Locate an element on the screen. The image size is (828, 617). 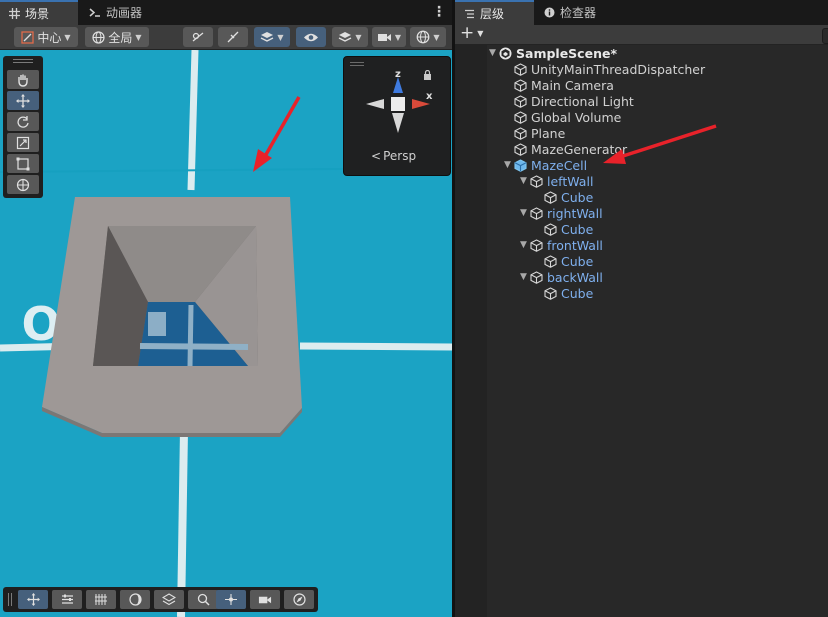
scene-name: SampleScene* is located at coordinates (566, 53).